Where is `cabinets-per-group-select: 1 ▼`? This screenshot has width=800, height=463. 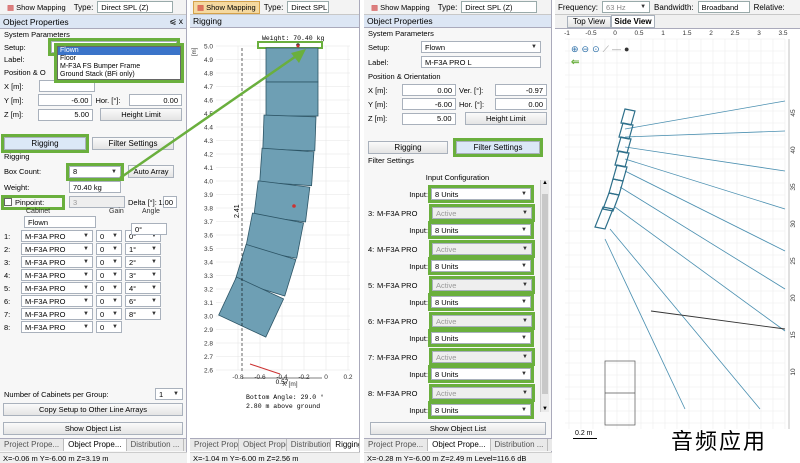
cabinets-per-group-select: 1 ▼ is located at coordinates (169, 394).